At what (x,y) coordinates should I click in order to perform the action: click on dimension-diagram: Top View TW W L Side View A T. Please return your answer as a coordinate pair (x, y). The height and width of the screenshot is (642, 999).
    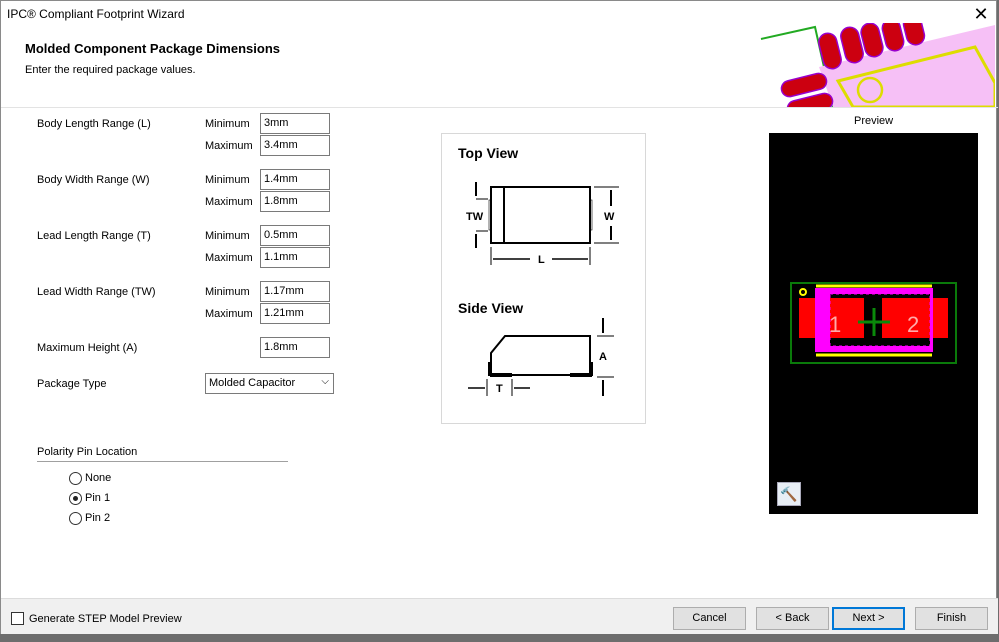
    Looking at the image, I should click on (543, 278).